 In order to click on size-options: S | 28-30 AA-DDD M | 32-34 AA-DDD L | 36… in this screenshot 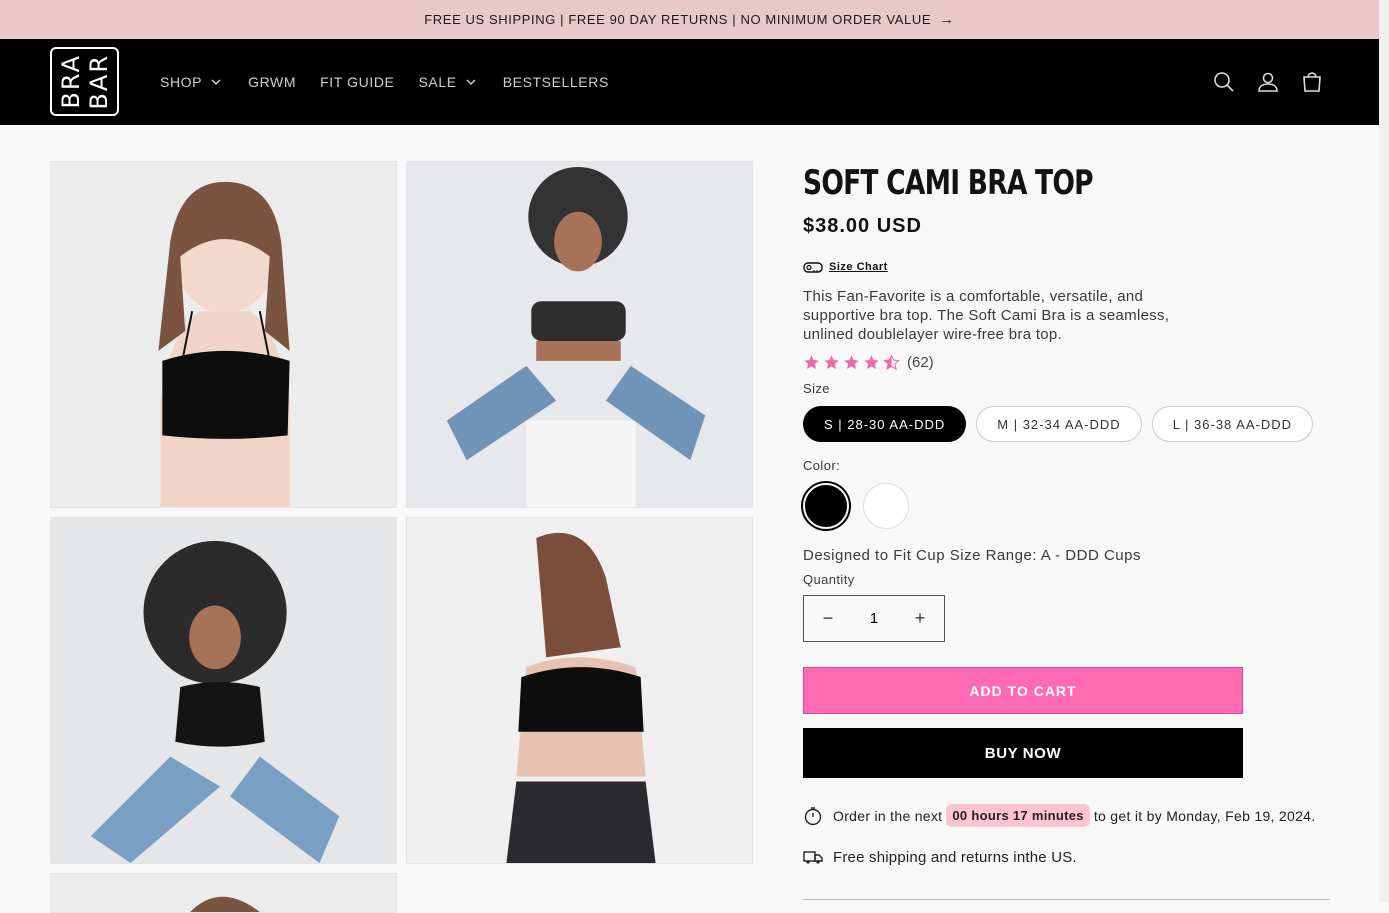, I will do `click(1068, 424)`.